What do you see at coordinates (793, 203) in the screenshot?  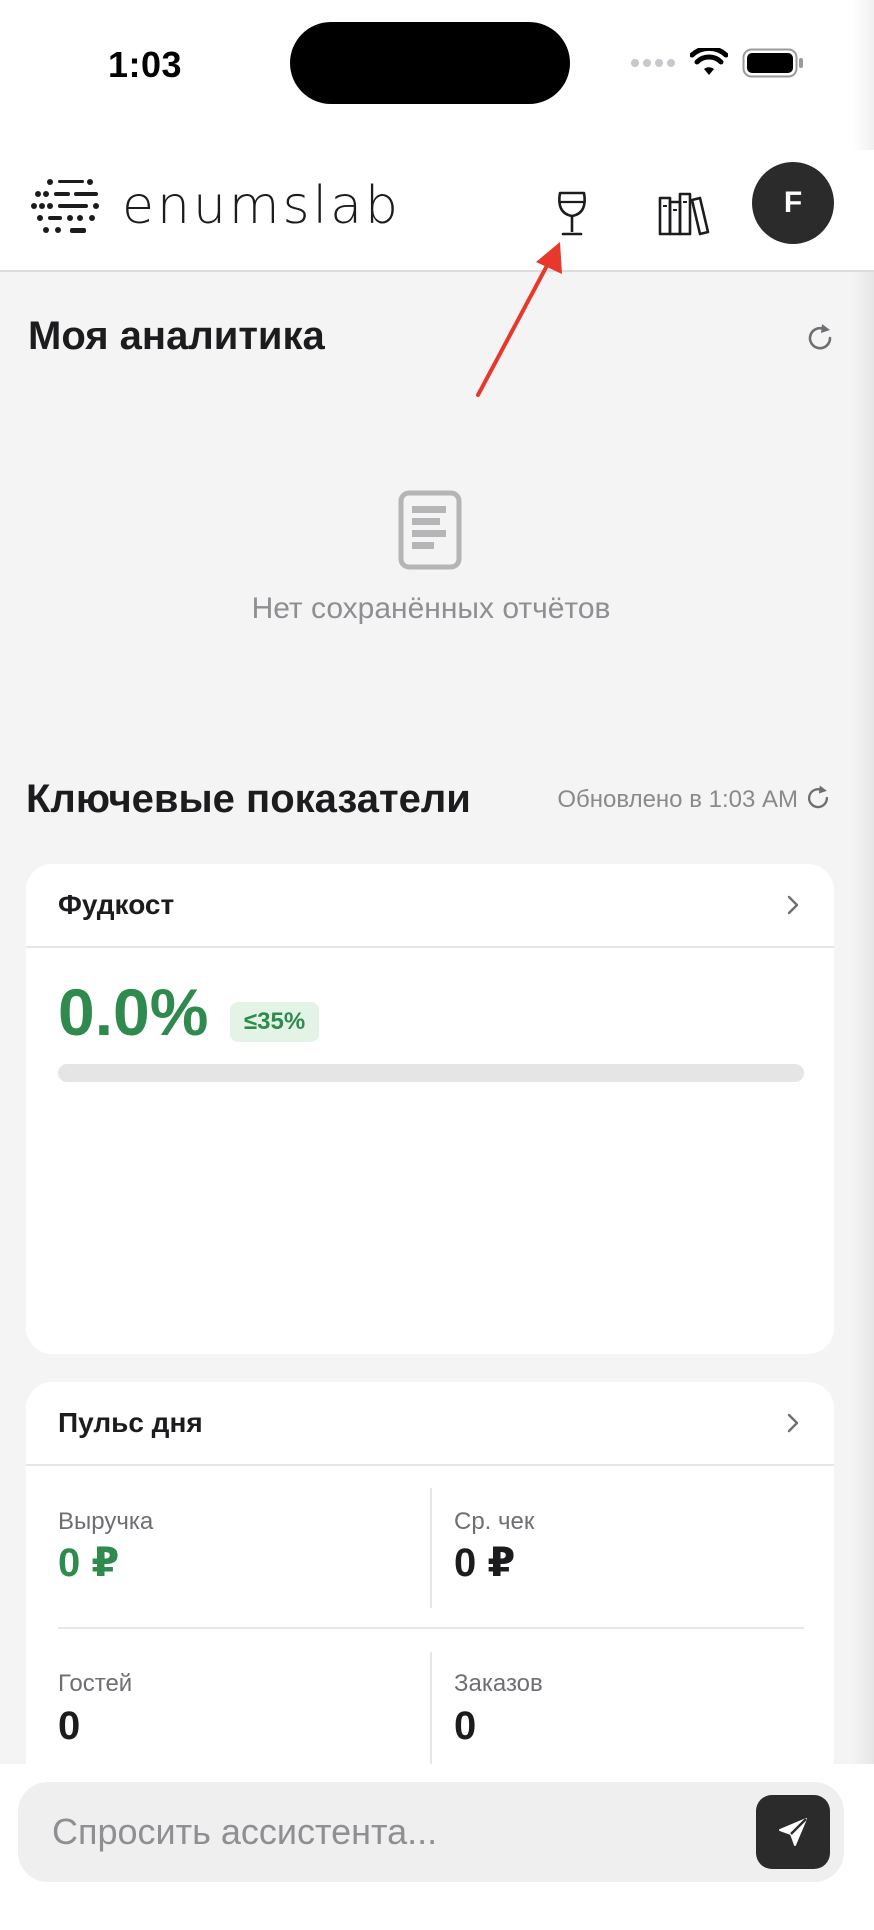 I see `user-avatar: F` at bounding box center [793, 203].